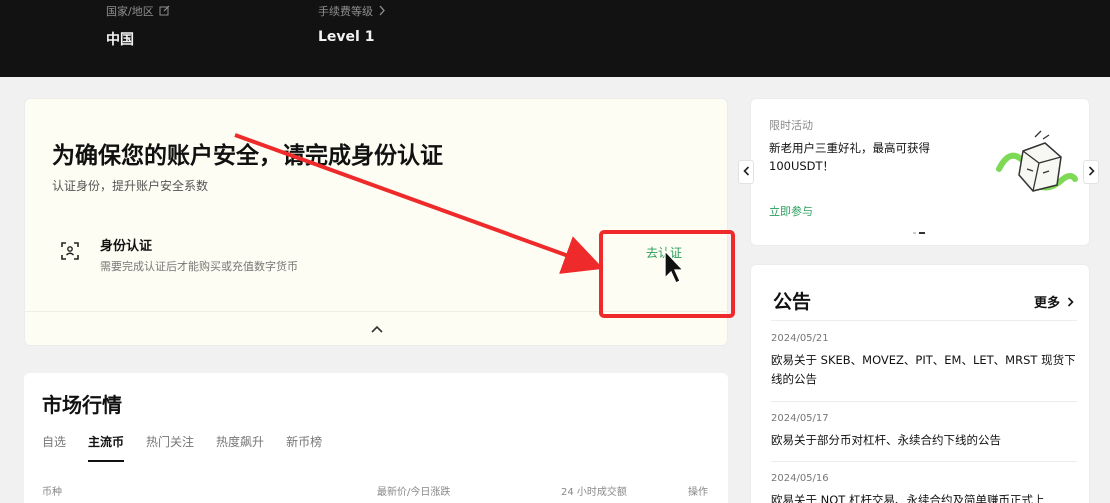 The width and height of the screenshot is (1110, 503). Describe the element at coordinates (413, 490) in the screenshot. I see `column-header-price: 最新价/今日涨跌` at that location.